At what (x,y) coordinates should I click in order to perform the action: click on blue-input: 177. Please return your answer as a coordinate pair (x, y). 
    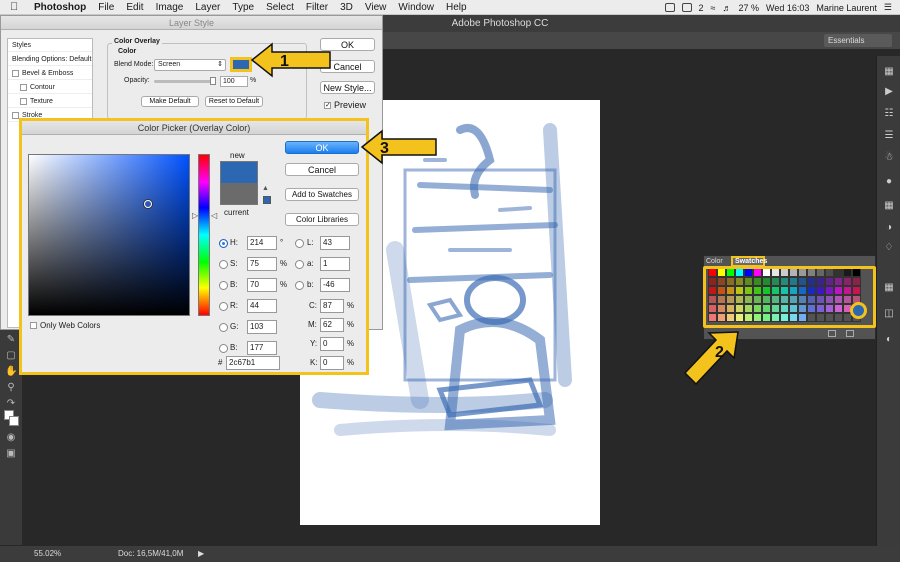
    Looking at the image, I should click on (262, 348).